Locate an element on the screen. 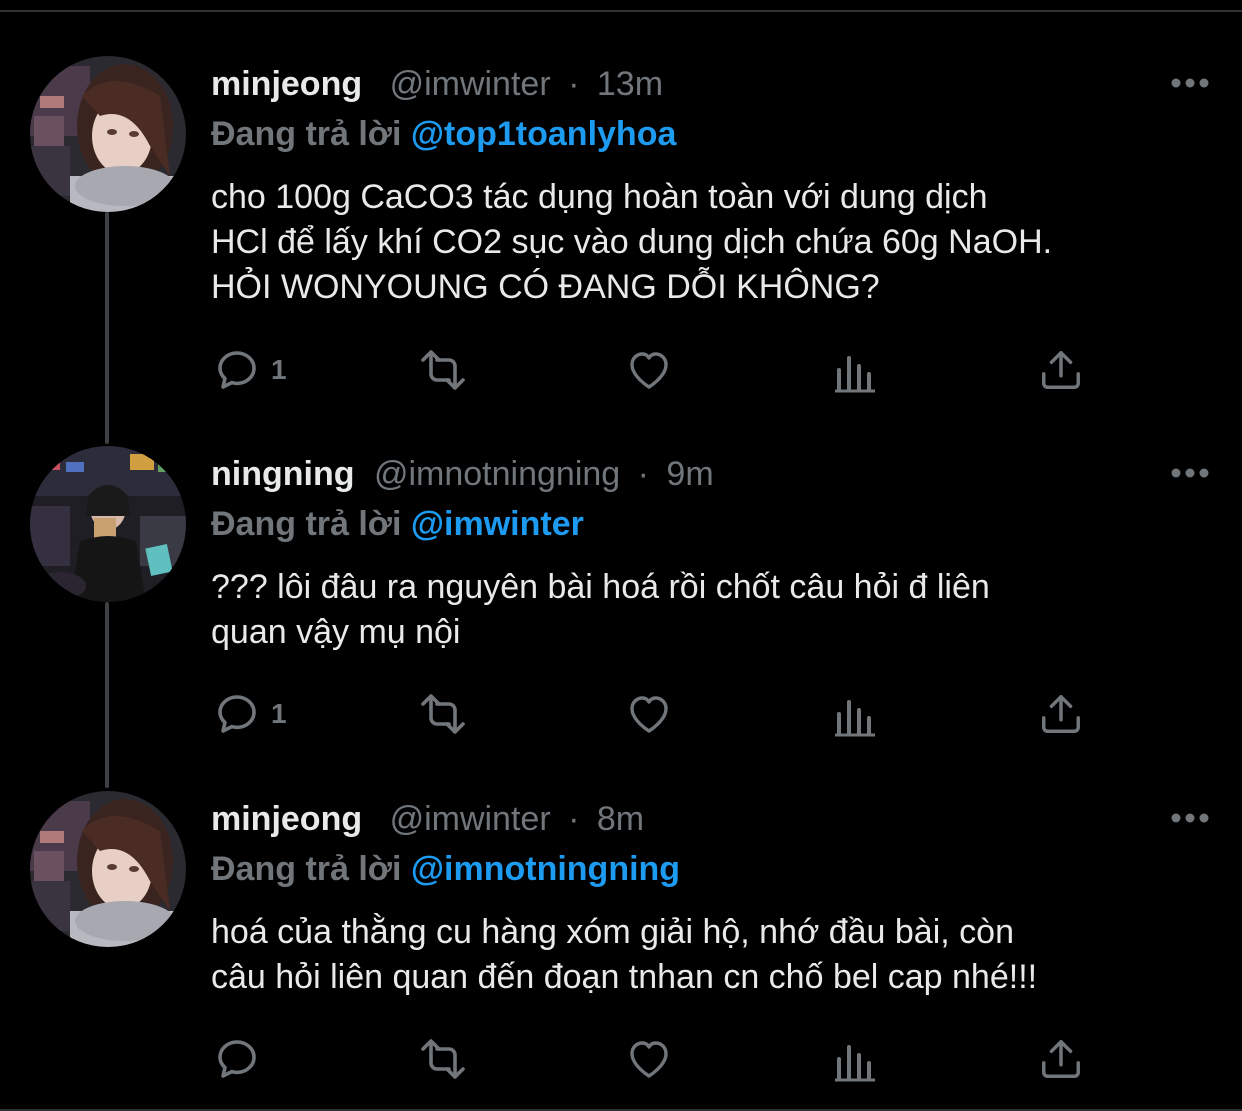 The height and width of the screenshot is (1111, 1242). reply-context: Đang trả lời @top1toanlyhoa is located at coordinates (706, 134).